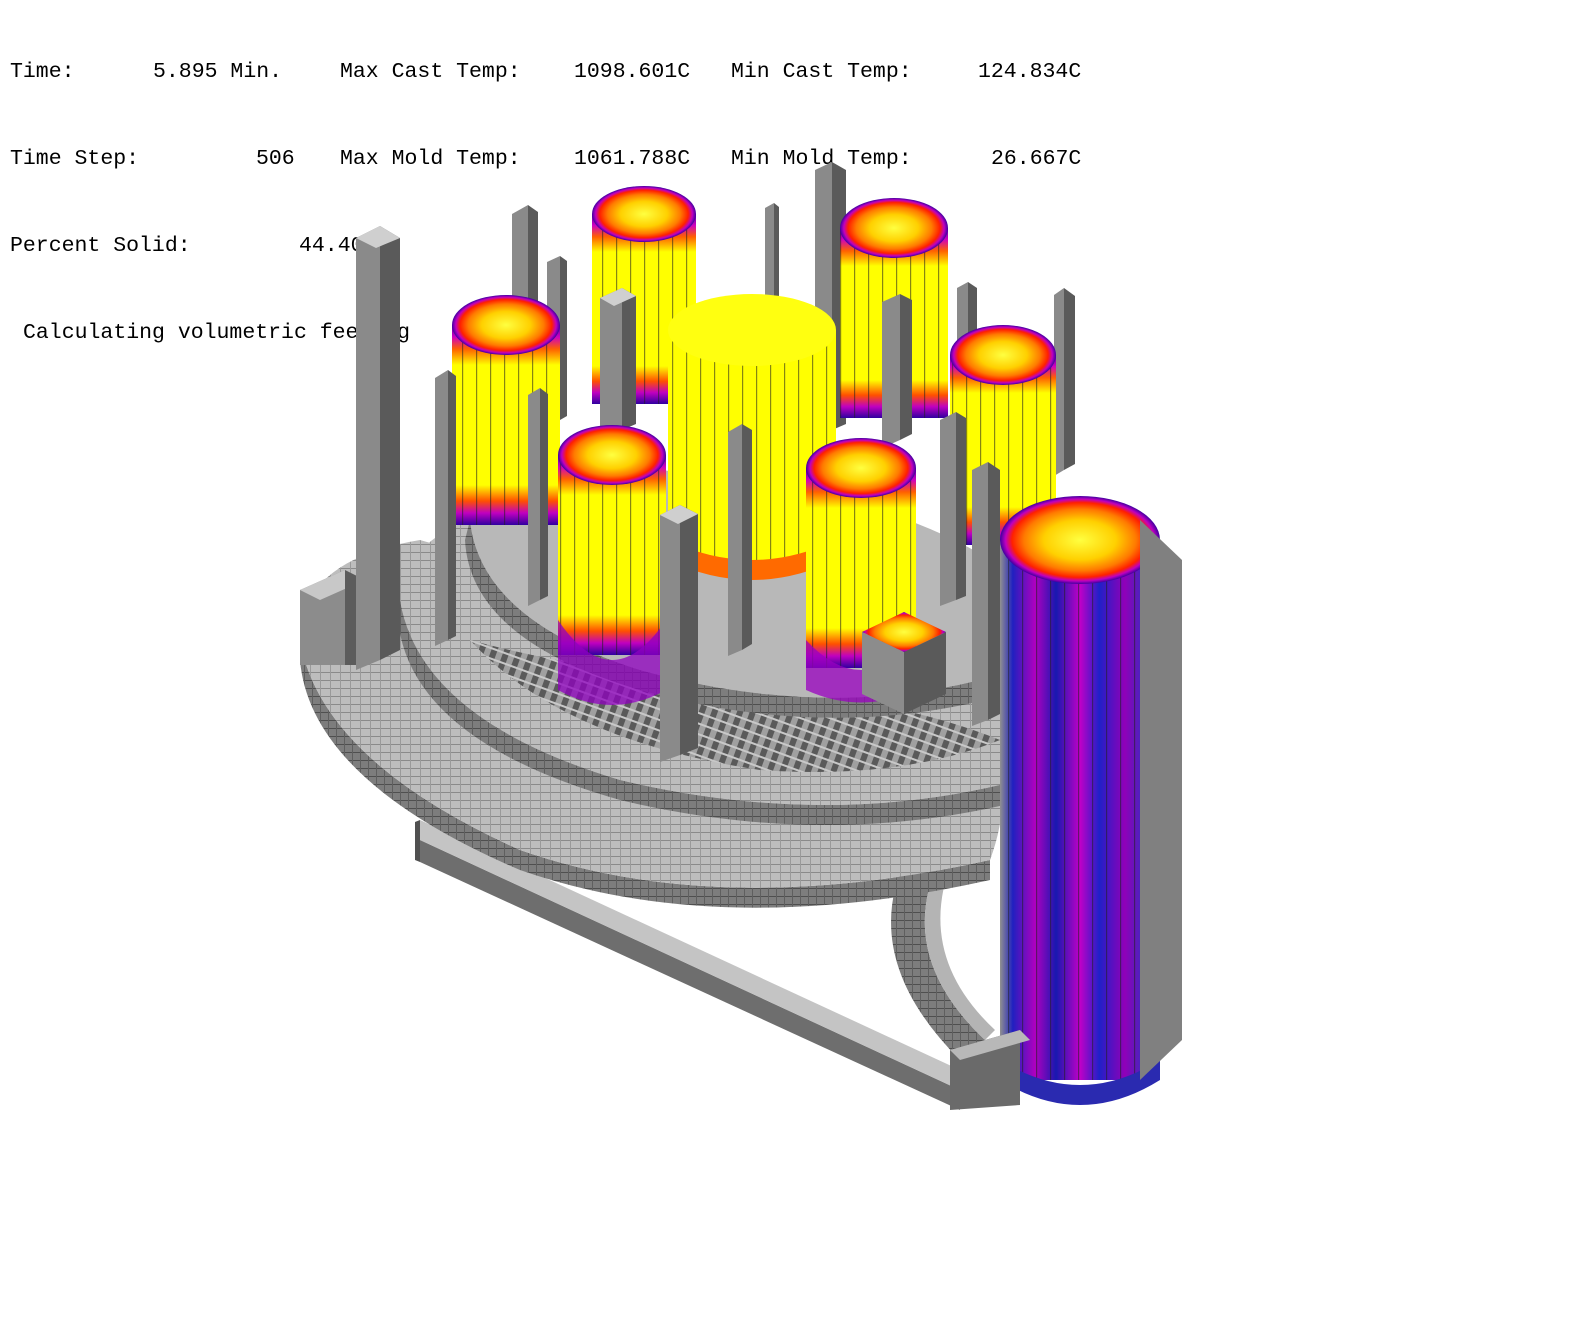 This screenshot has width=1586, height=1322. Describe the element at coordinates (612, 565) in the screenshot. I see `riser-front-left` at that location.